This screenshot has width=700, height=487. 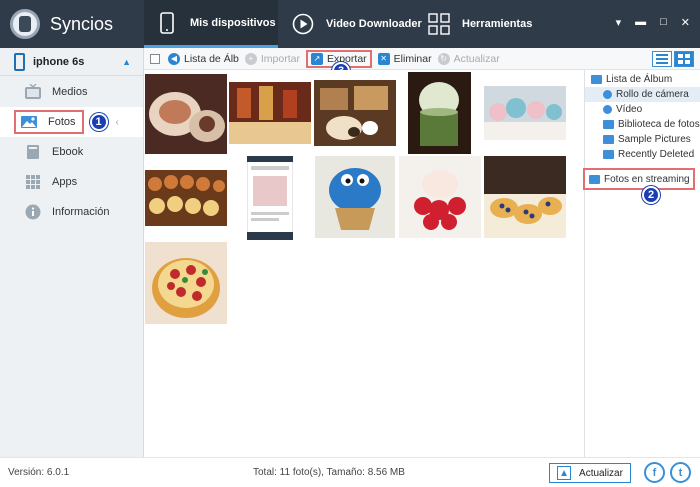 I want to click on sidebar-item-apps: Apps, so click(x=71, y=182).